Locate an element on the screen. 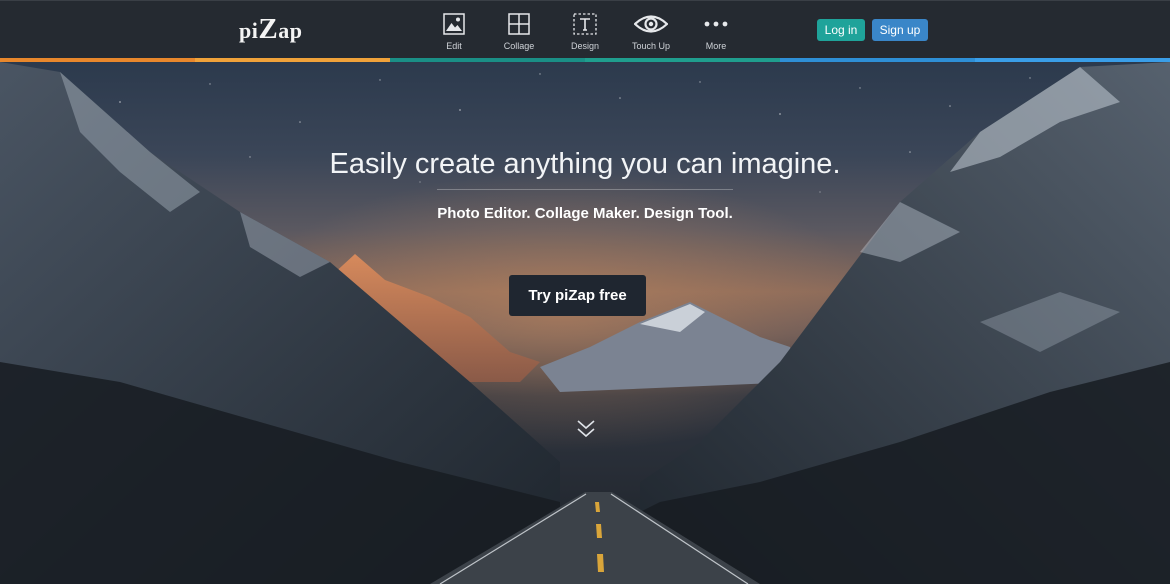 The image size is (1170, 584). try-free-button: Try piZap free is located at coordinates (577, 295).